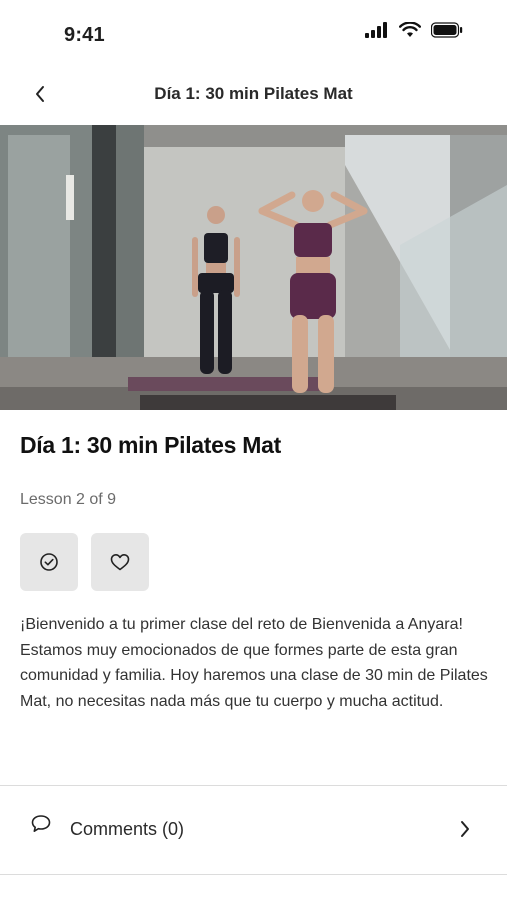  Describe the element at coordinates (447, 30) in the screenshot. I see `battery-icon` at that location.